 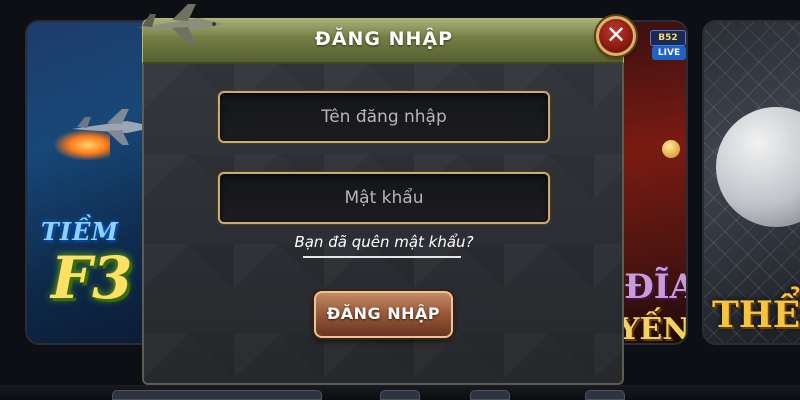 What do you see at coordinates (669, 53) in the screenshot?
I see `live-badge: LIVE` at bounding box center [669, 53].